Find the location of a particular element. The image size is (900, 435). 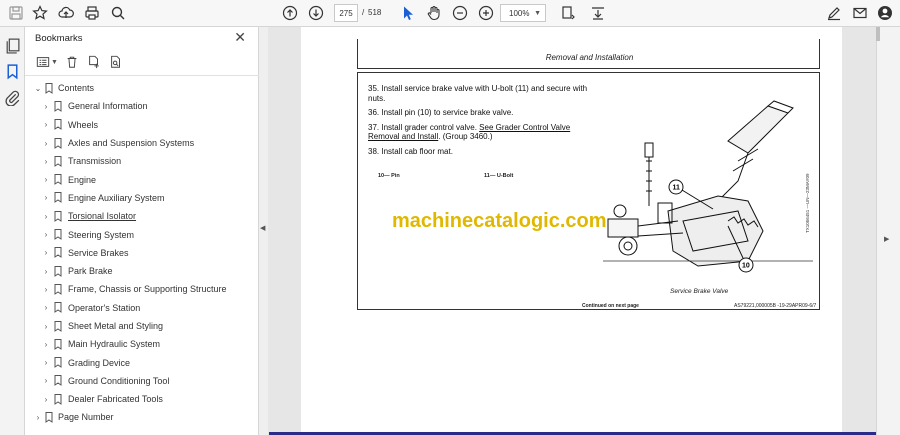

bookmark-item-transmission: › Transmission is located at coordinates (142, 161).